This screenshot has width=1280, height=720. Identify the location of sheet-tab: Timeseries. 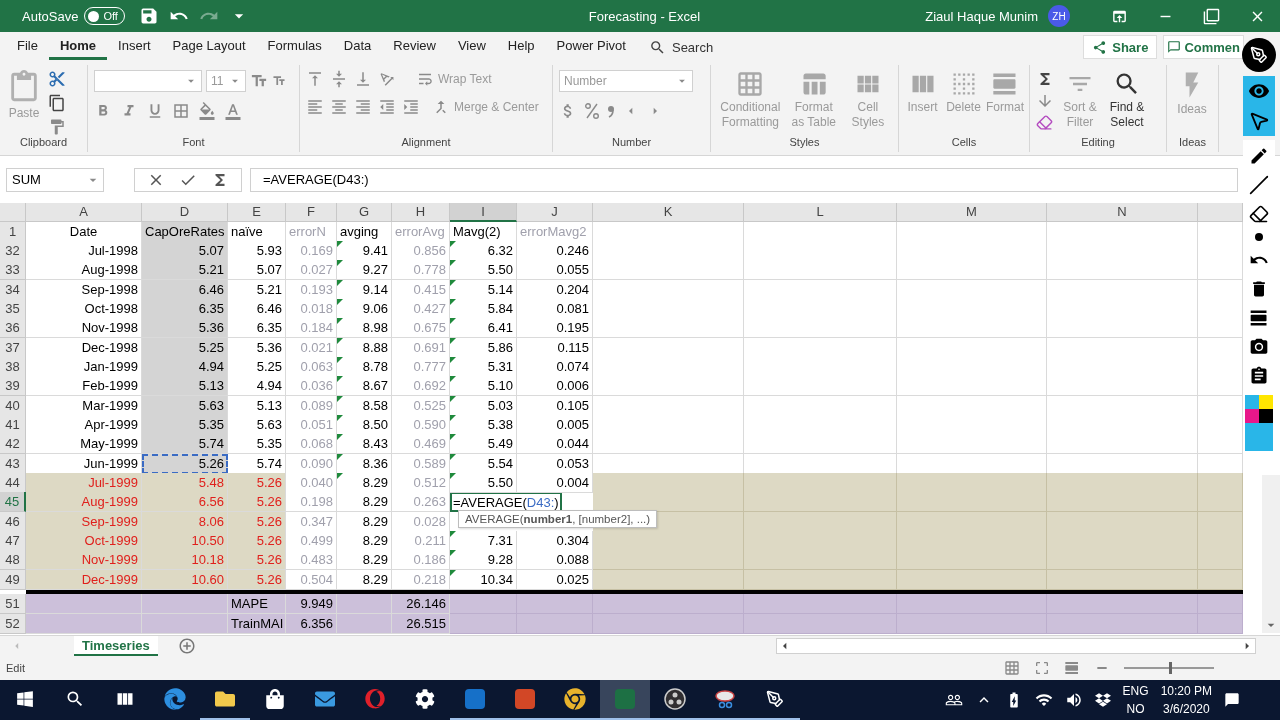
(116, 646).